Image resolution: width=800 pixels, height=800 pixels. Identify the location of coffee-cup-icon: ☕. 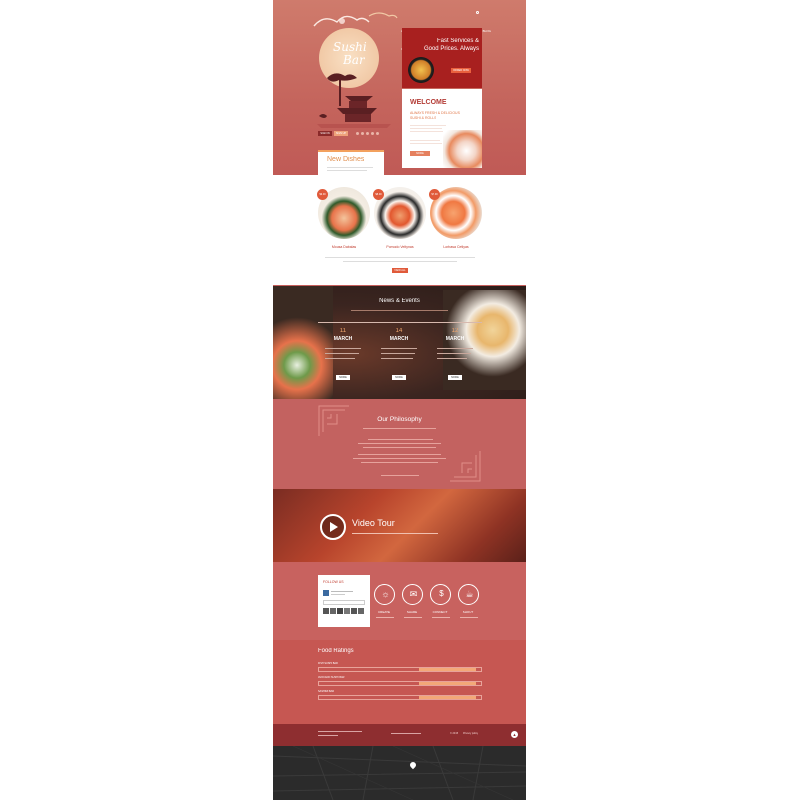
(469, 594).